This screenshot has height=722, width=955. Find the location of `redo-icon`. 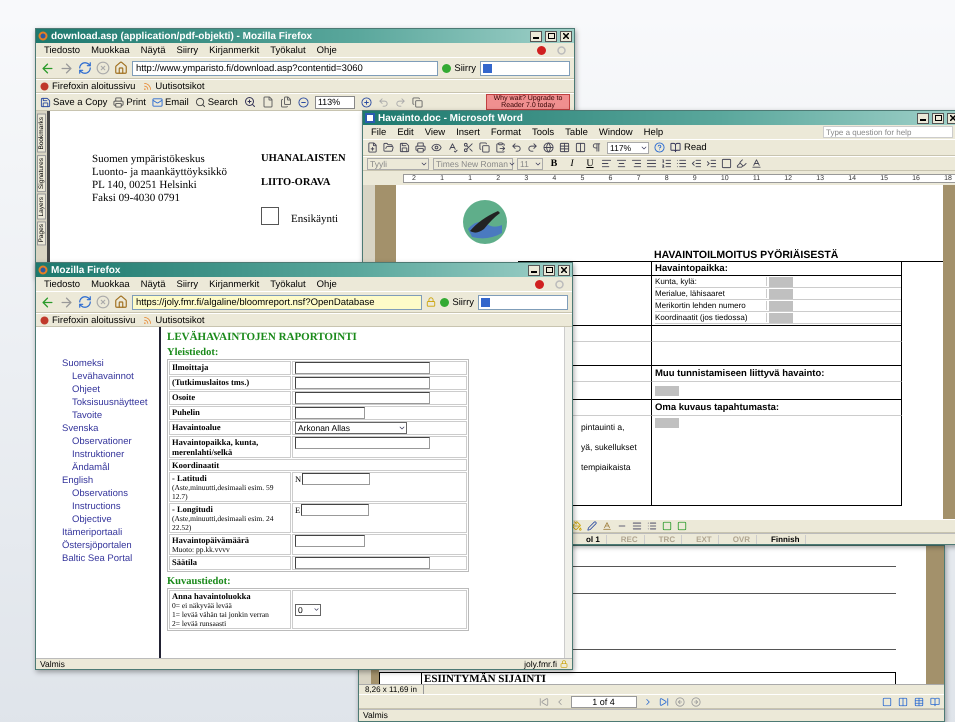

redo-icon is located at coordinates (532, 147).